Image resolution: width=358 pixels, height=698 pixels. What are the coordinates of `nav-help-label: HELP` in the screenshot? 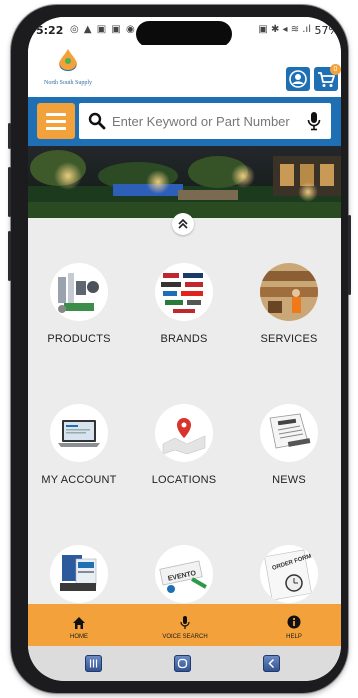 It's located at (294, 637).